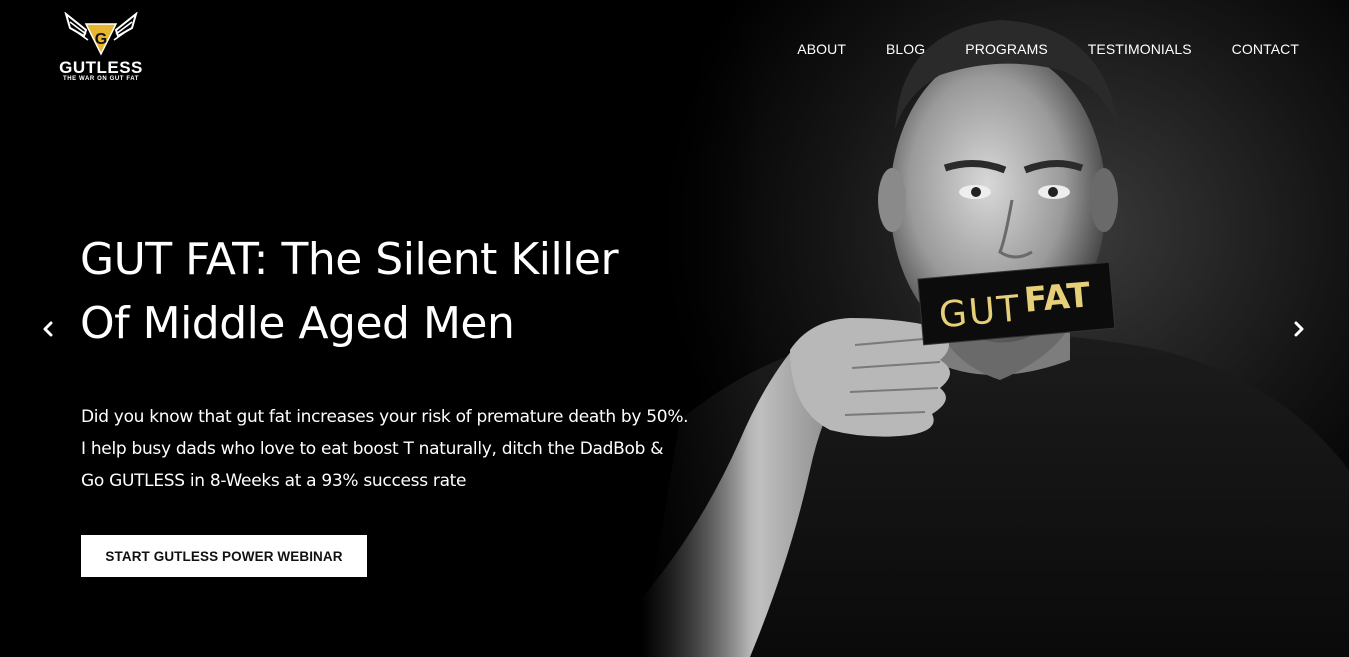  Describe the element at coordinates (349, 259) in the screenshot. I see `hero-headline-line: GUT FAT: The Silent Killer` at that location.